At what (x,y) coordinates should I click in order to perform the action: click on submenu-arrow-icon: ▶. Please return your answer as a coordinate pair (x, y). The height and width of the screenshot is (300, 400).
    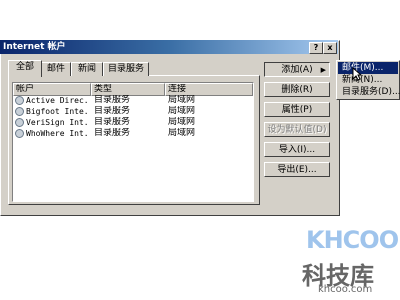
    Looking at the image, I should click on (323, 70).